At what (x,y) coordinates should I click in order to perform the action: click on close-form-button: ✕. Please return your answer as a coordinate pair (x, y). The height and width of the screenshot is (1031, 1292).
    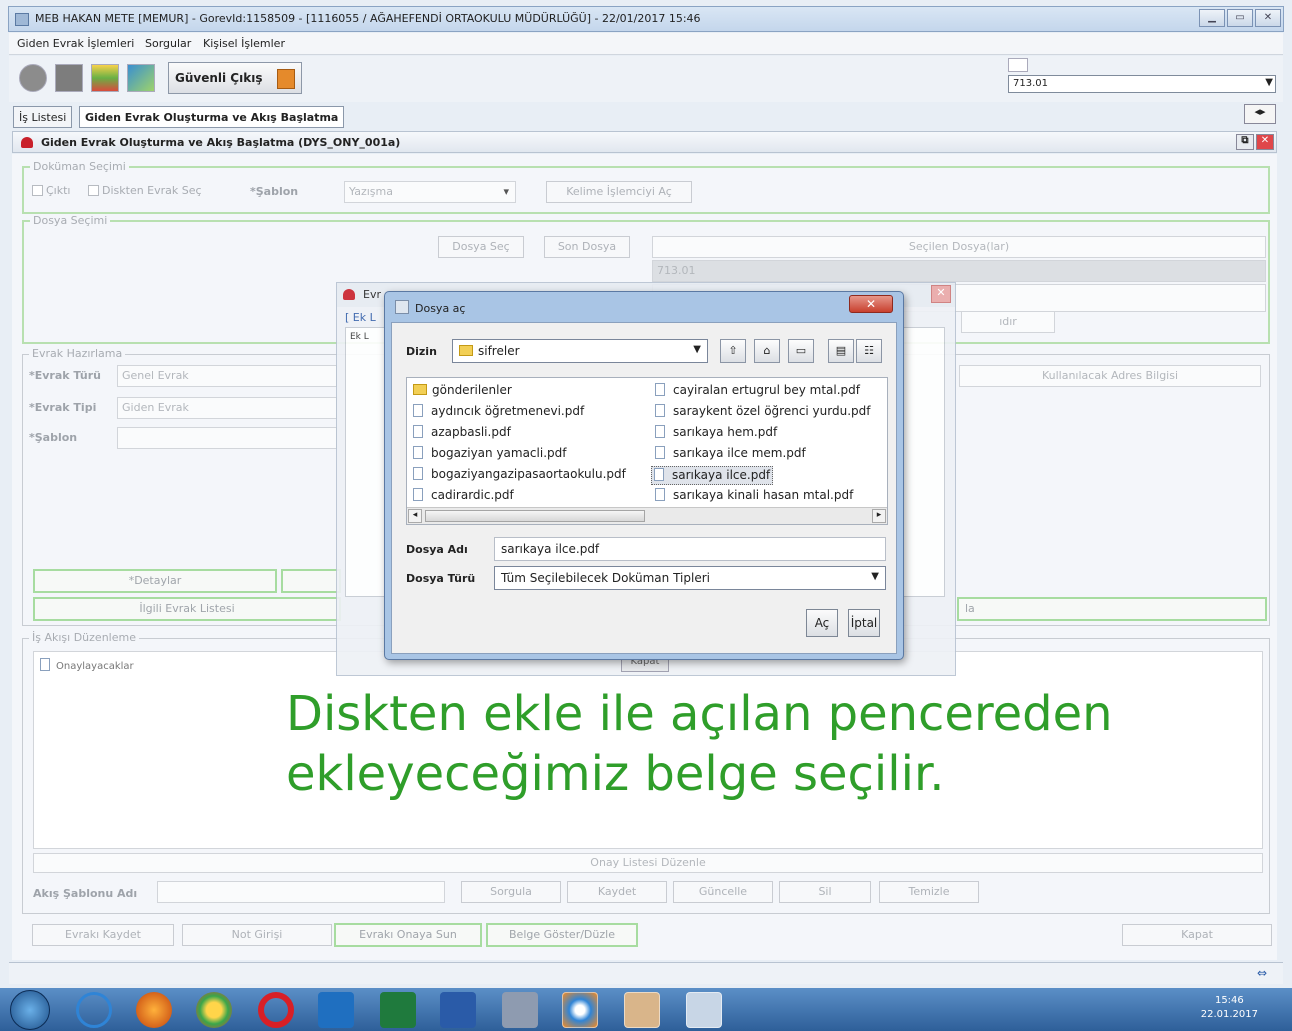
    Looking at the image, I should click on (1265, 142).